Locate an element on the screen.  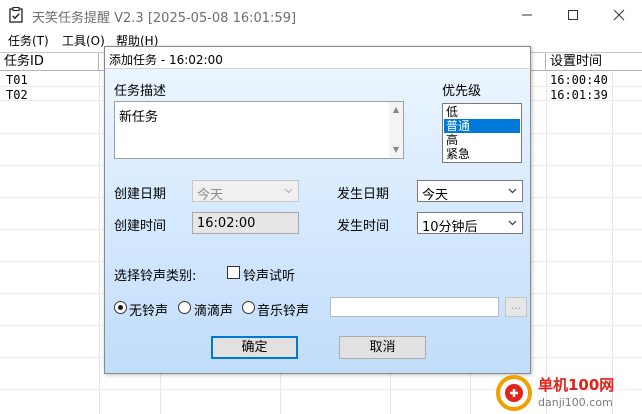
maximize-button is located at coordinates (573, 15).